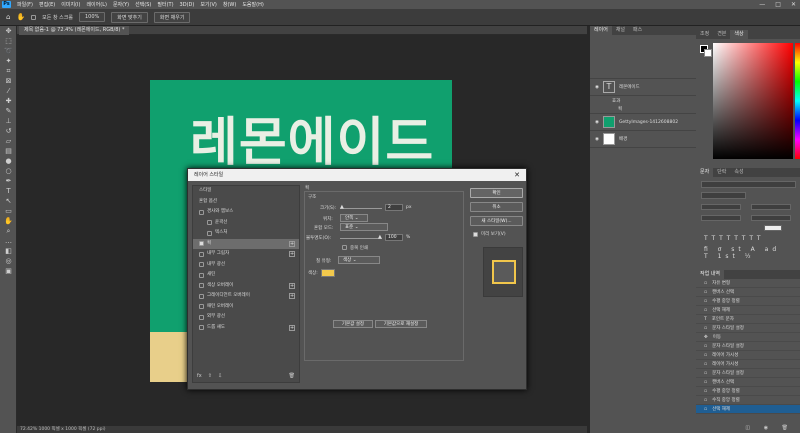 This screenshot has height=433, width=800. What do you see at coordinates (8, 91) in the screenshot?
I see `eyedropper-icon: ⁄` at bounding box center [8, 91].